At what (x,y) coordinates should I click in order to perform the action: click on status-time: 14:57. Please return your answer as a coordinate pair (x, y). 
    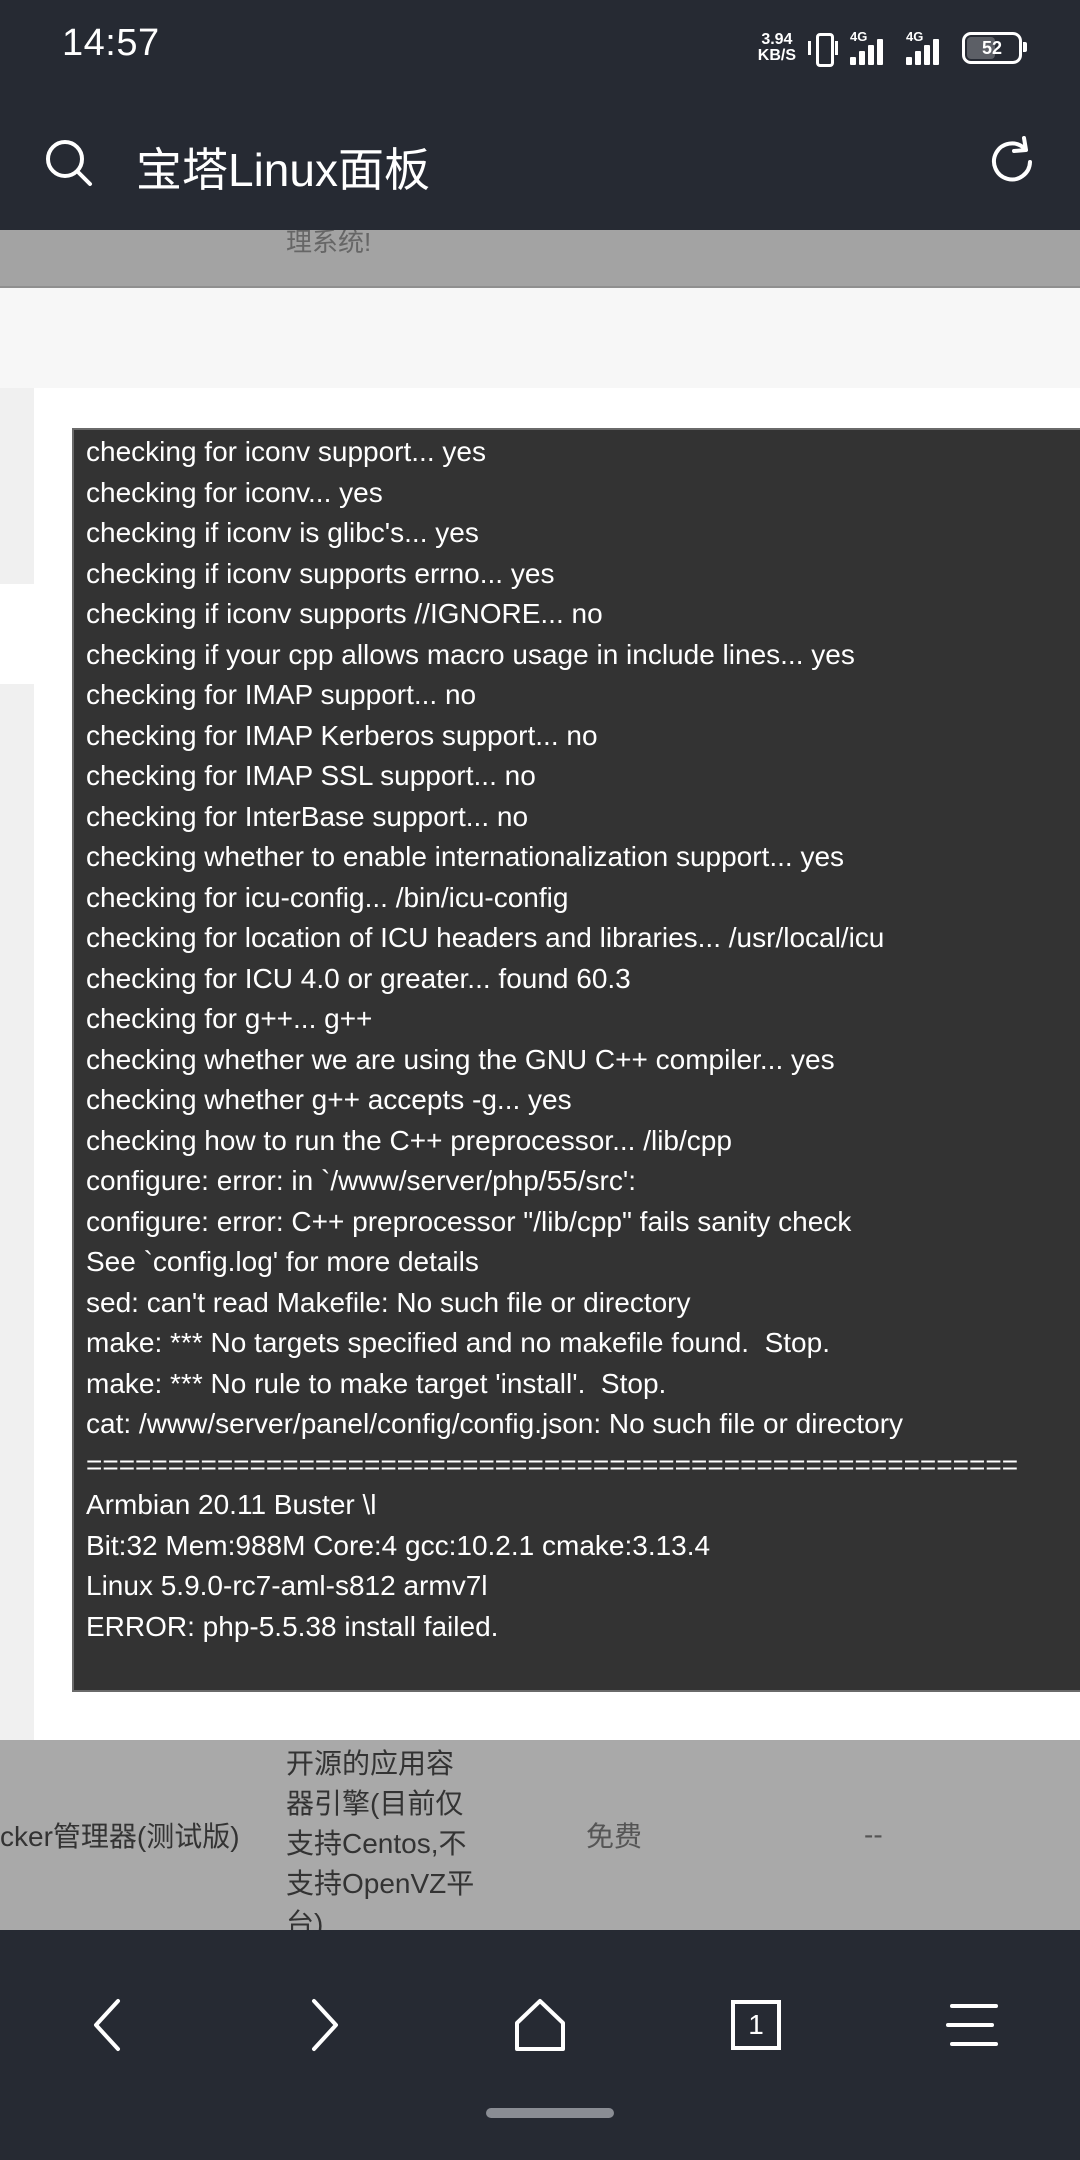
    Looking at the image, I should click on (111, 43).